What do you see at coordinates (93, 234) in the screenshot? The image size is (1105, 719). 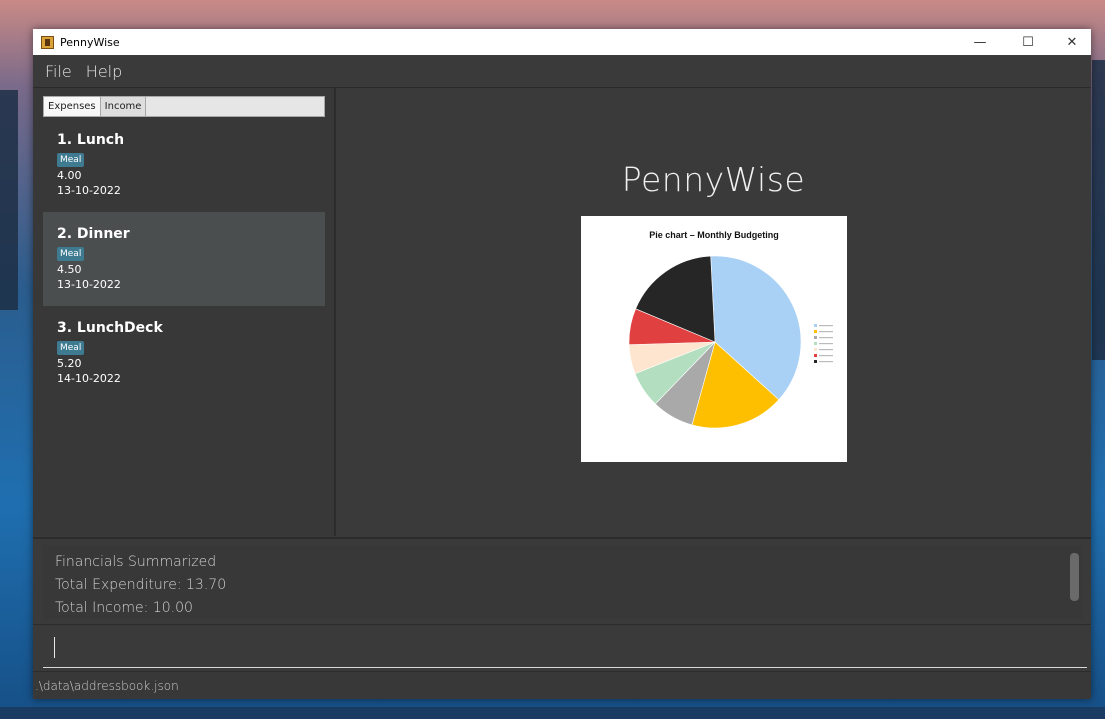 I see `entry-title: 2. Dinner` at bounding box center [93, 234].